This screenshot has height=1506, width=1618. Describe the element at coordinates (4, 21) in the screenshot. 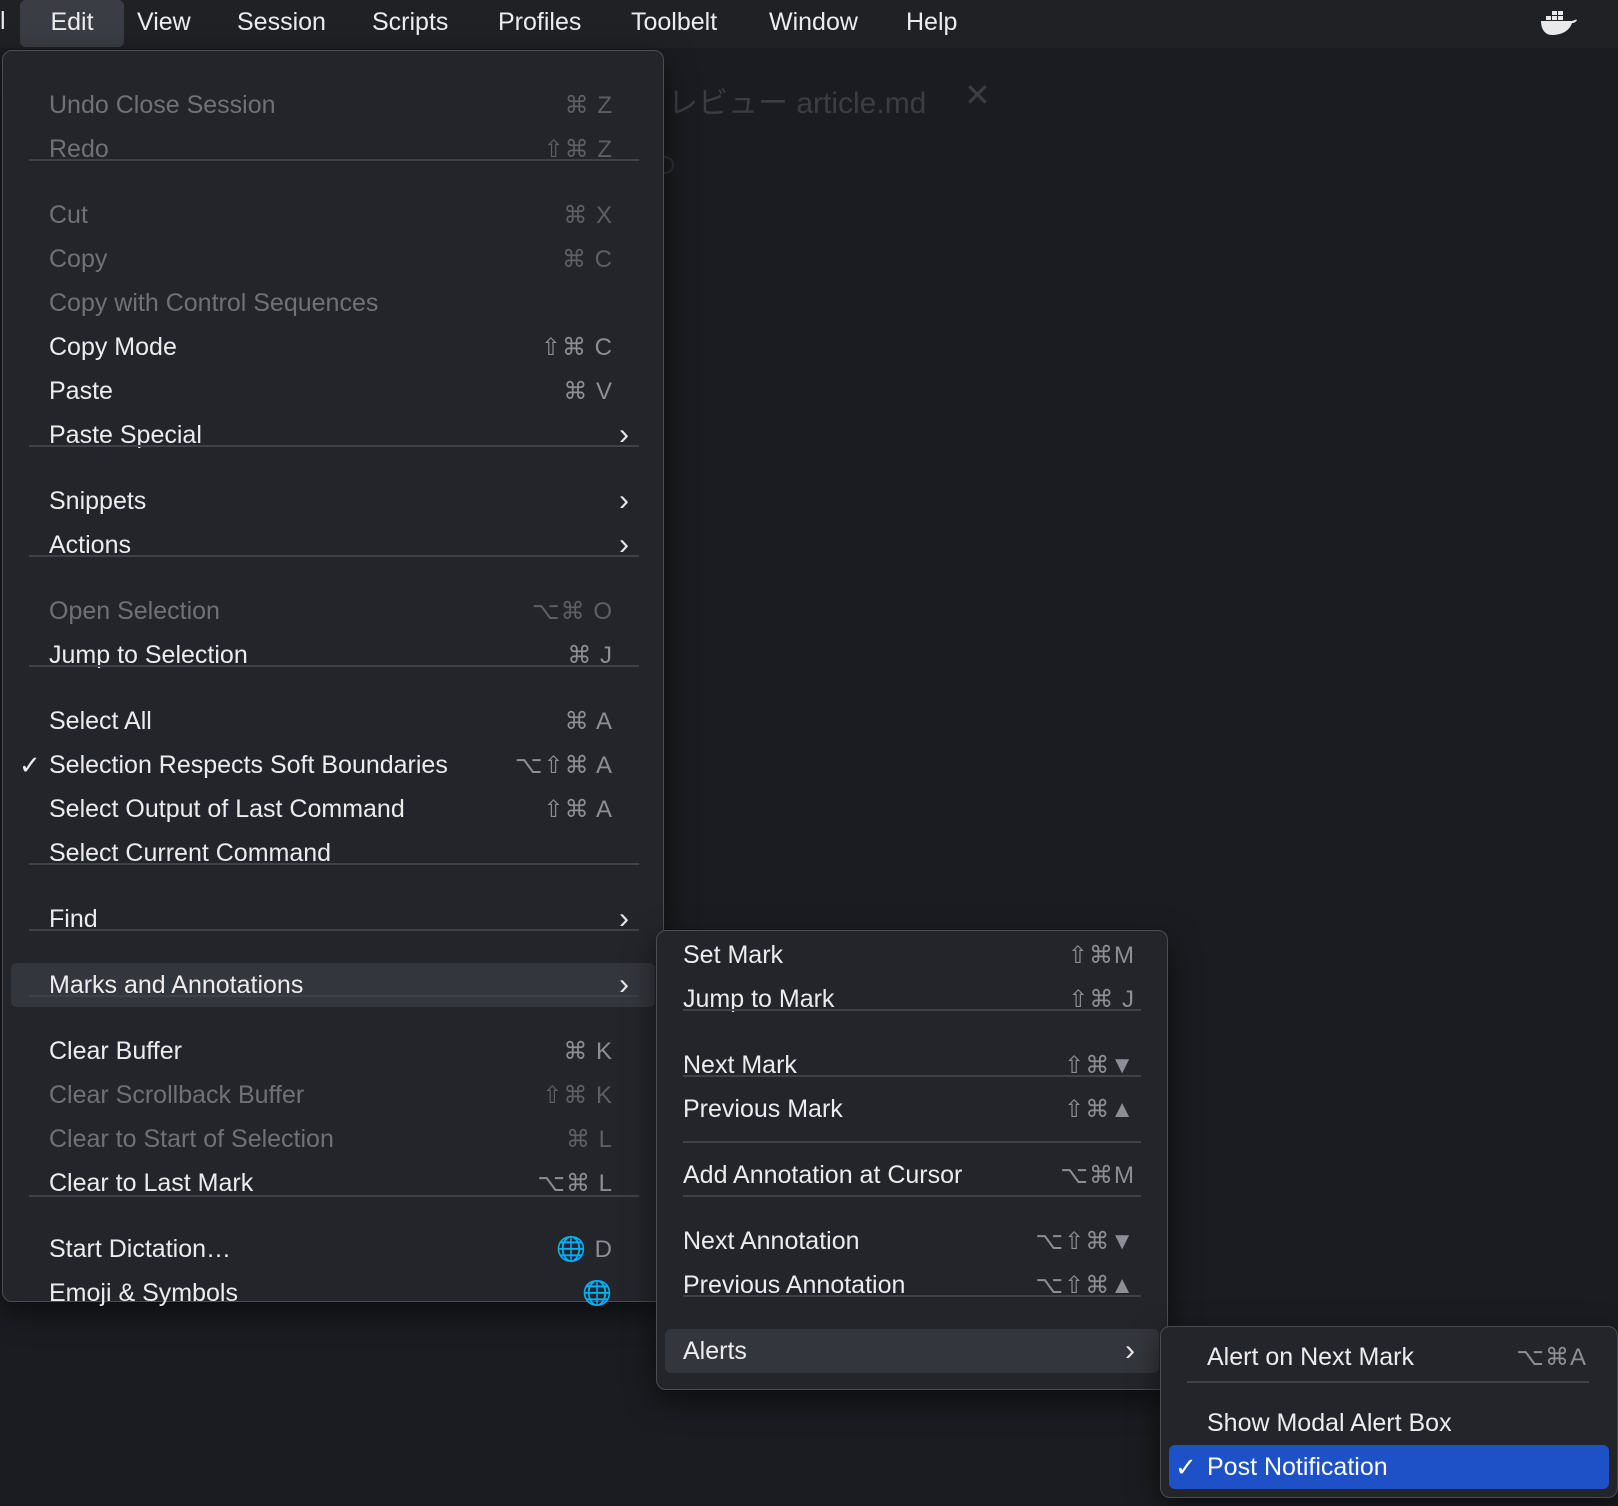

I see `menubar-app-name: l` at that location.